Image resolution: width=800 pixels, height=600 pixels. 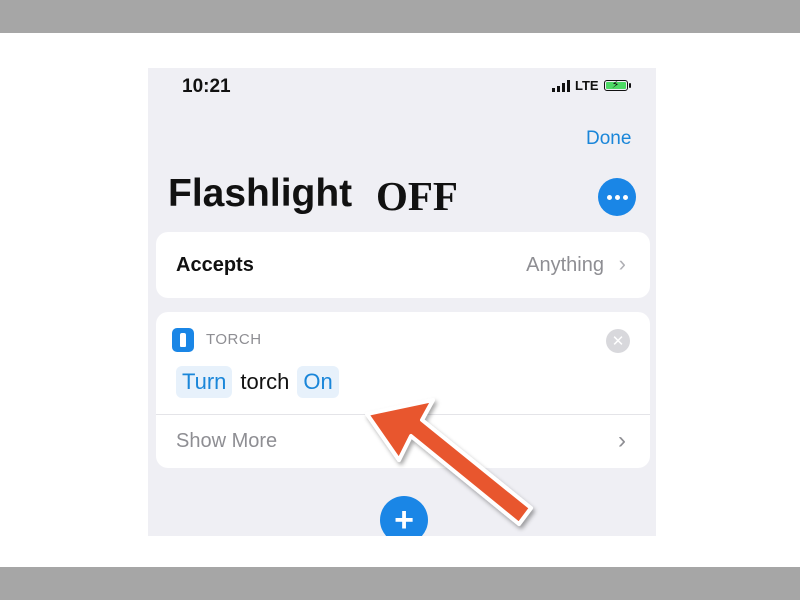 What do you see at coordinates (617, 85) in the screenshot?
I see `battery-icon: ⚡` at bounding box center [617, 85].